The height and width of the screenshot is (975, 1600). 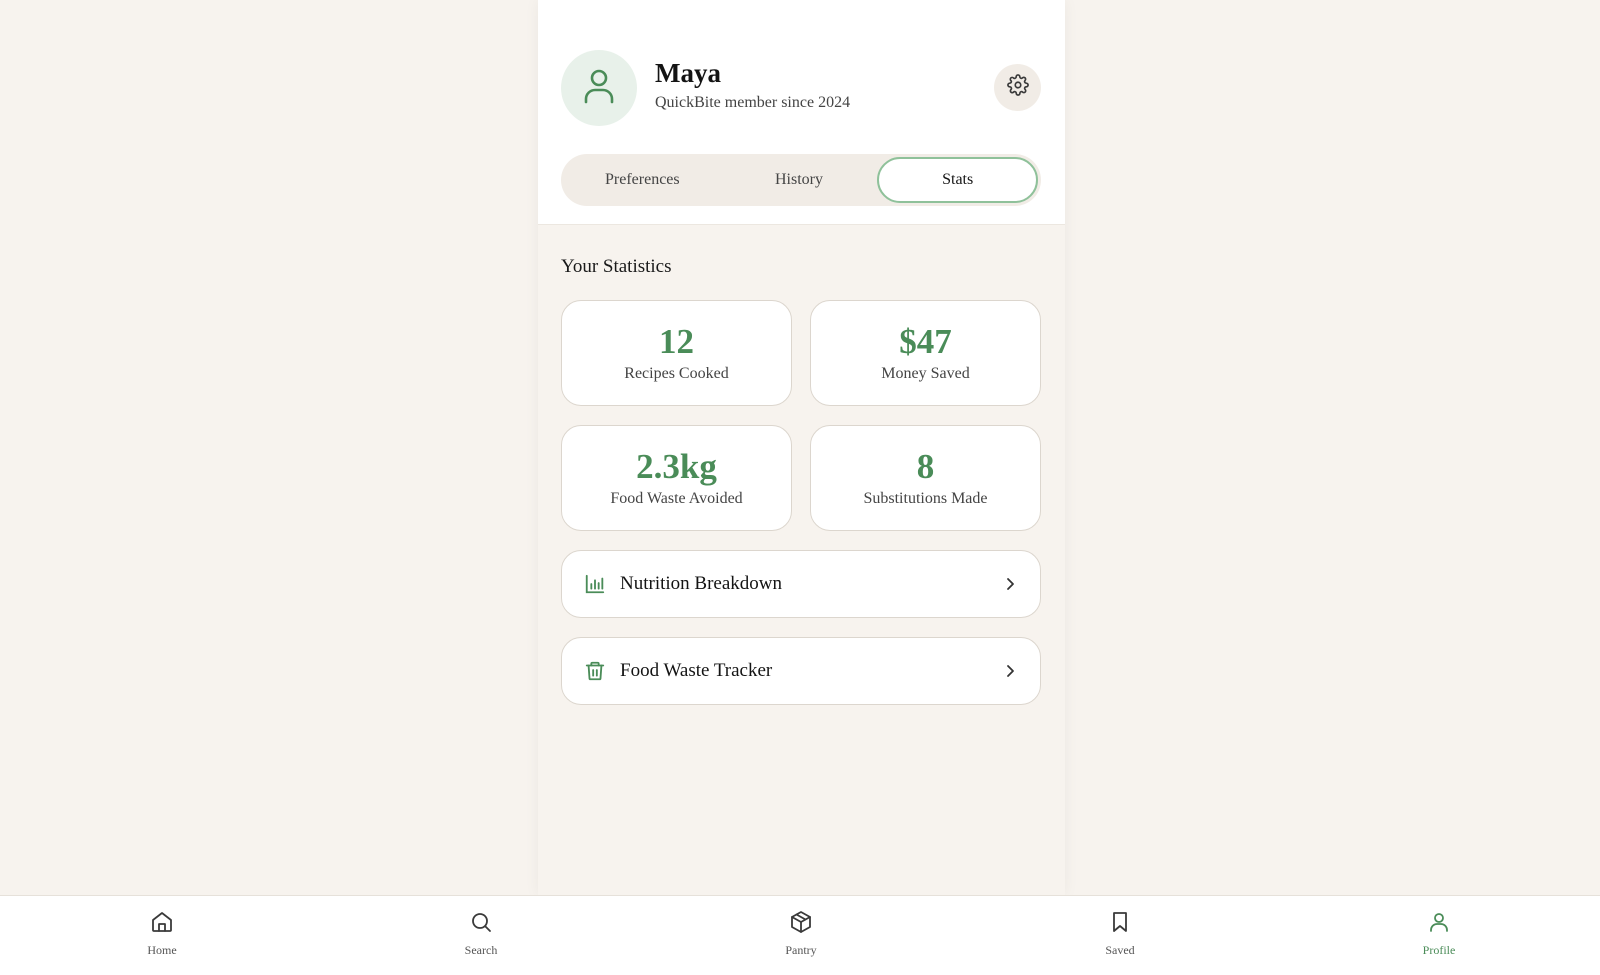 I want to click on nav-label: Home, so click(x=162, y=950).